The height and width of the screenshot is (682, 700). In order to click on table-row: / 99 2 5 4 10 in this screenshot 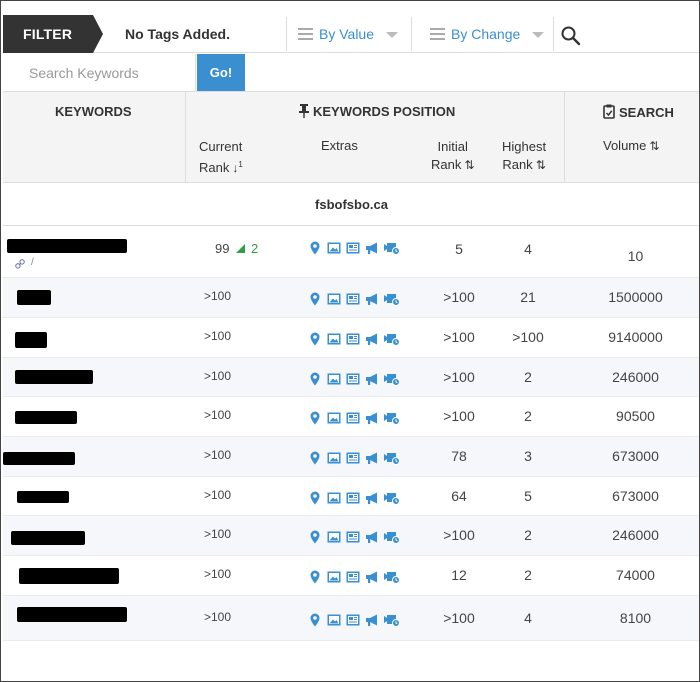, I will do `click(351, 252)`.